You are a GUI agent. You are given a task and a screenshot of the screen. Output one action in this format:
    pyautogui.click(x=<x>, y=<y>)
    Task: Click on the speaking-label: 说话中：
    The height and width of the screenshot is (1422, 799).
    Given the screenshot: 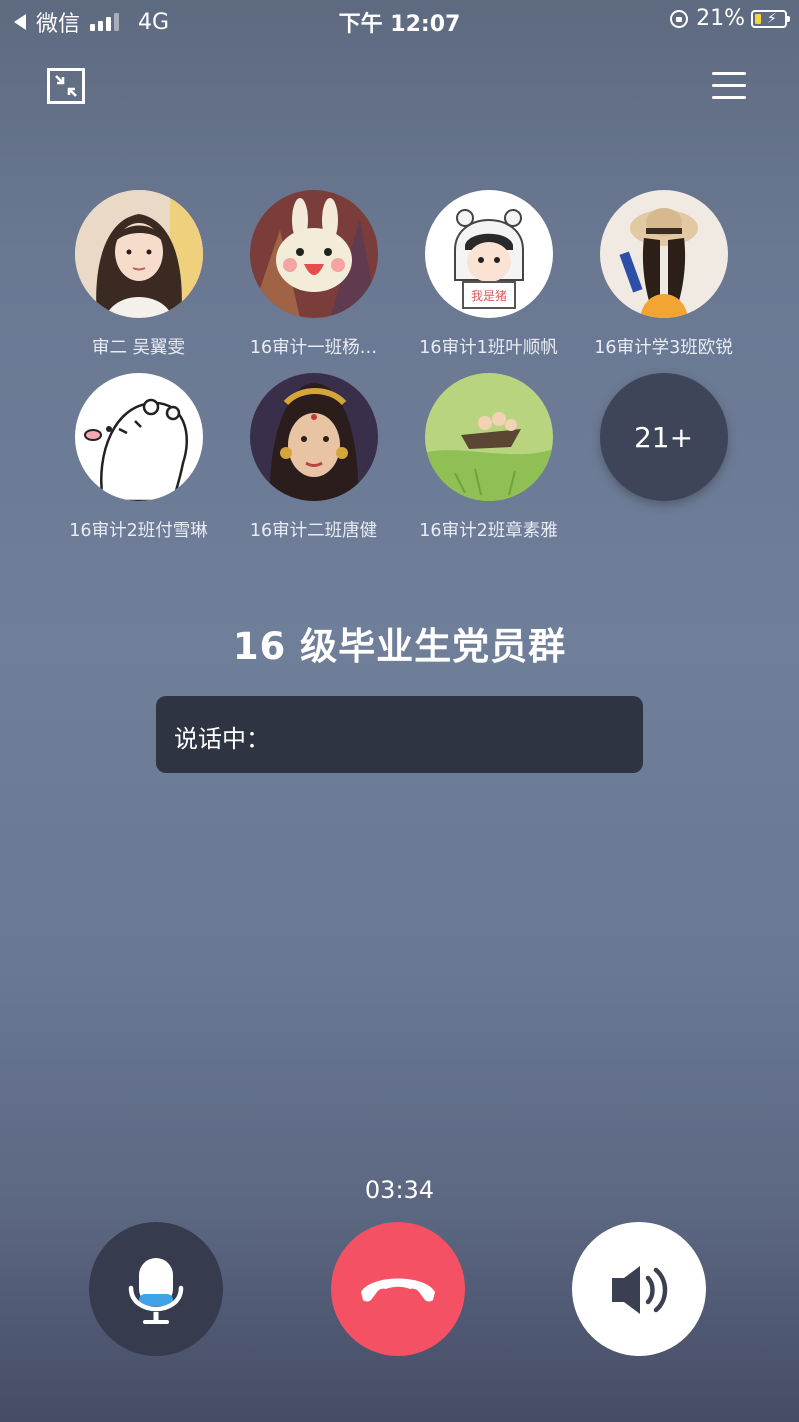 What is the action you would take?
    pyautogui.click(x=222, y=739)
    